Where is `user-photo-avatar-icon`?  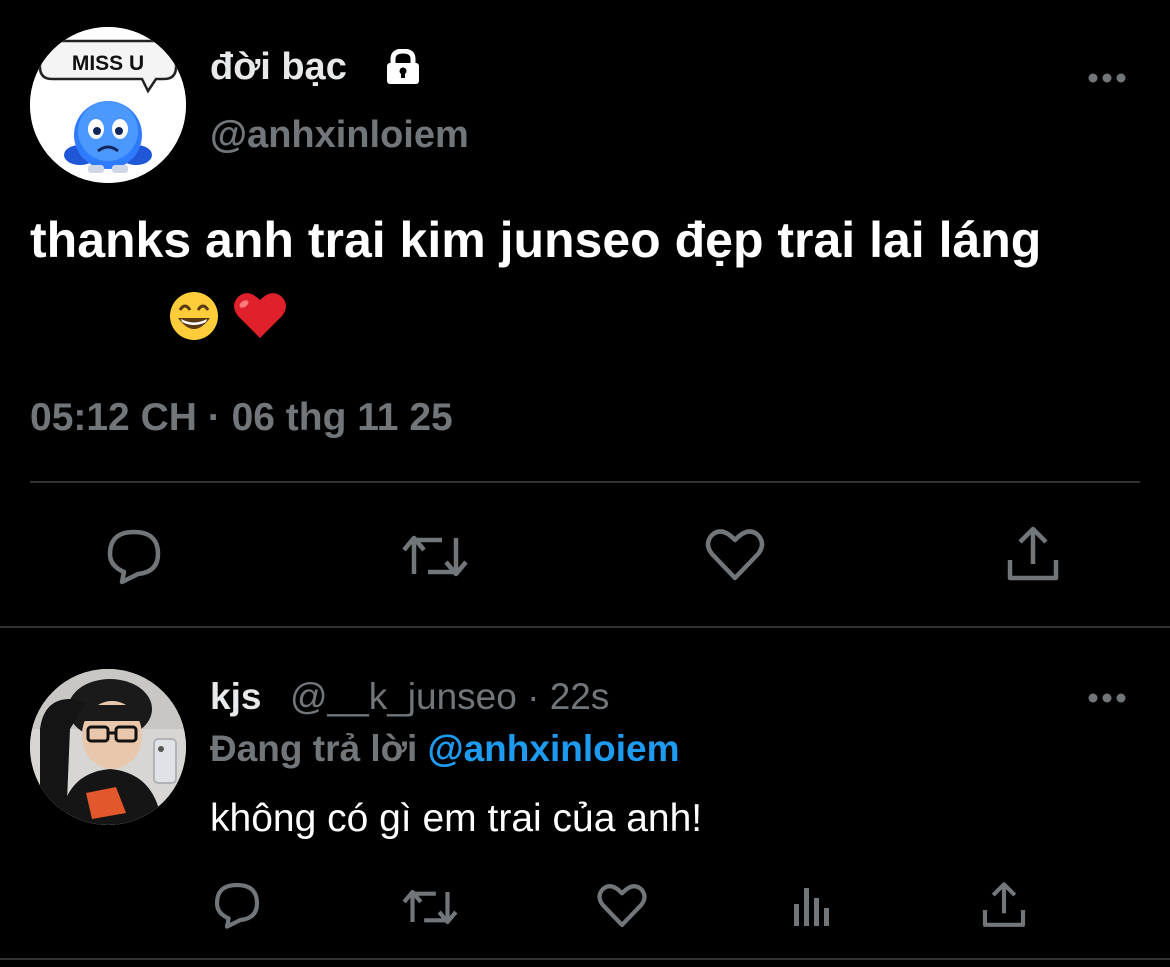
user-photo-avatar-icon is located at coordinates (108, 747).